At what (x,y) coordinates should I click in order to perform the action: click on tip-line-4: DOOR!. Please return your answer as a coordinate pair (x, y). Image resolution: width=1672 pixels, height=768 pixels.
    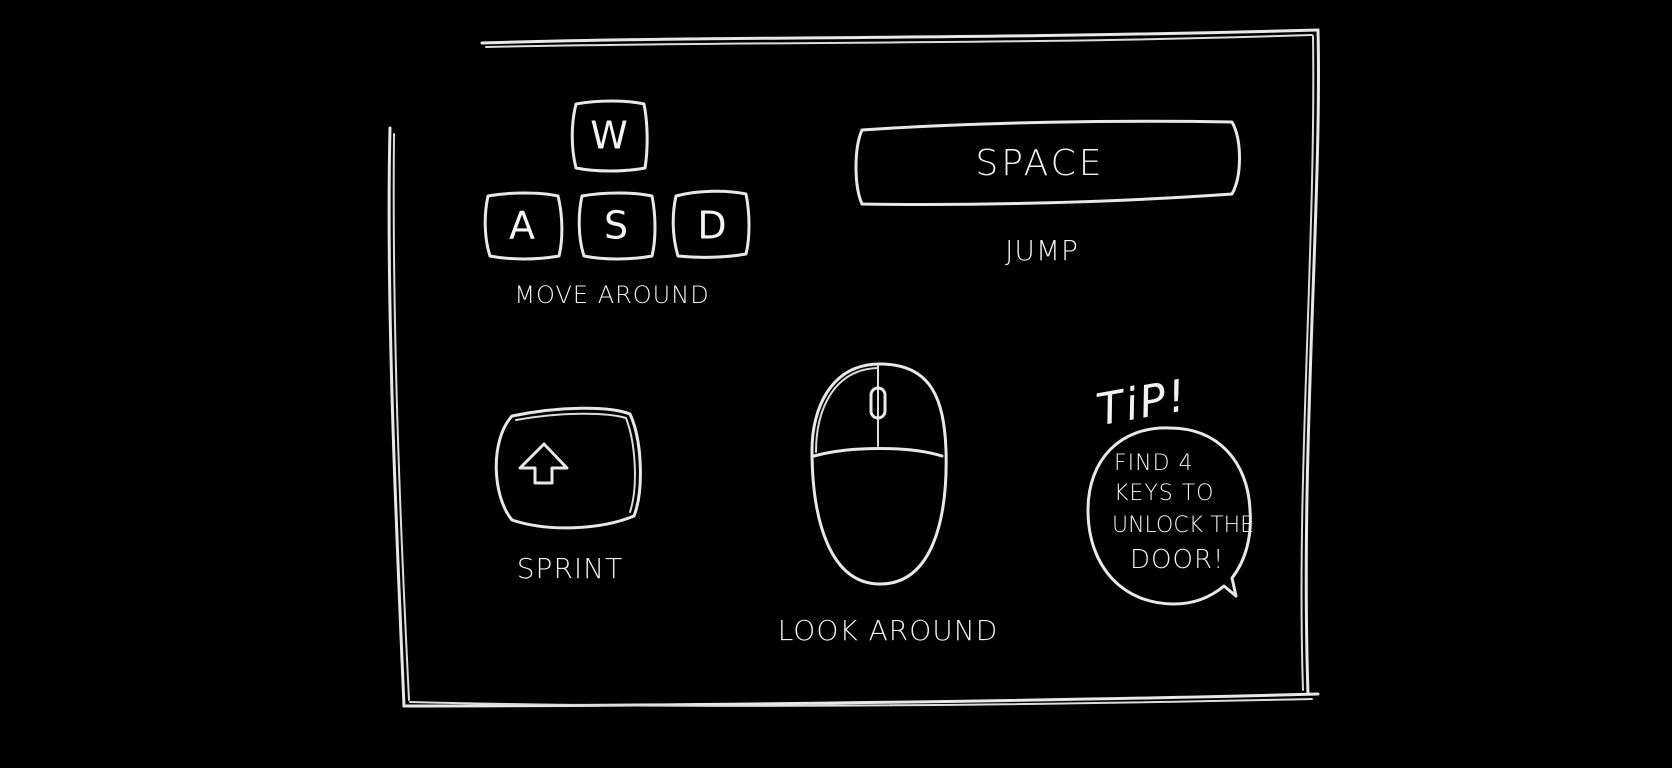
    Looking at the image, I should click on (1177, 560).